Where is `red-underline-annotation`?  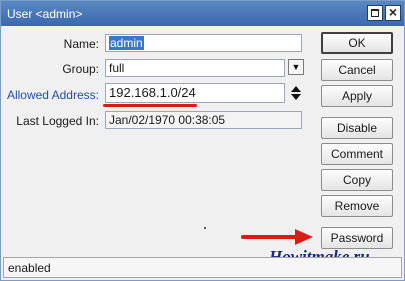 red-underline-annotation is located at coordinates (150, 105).